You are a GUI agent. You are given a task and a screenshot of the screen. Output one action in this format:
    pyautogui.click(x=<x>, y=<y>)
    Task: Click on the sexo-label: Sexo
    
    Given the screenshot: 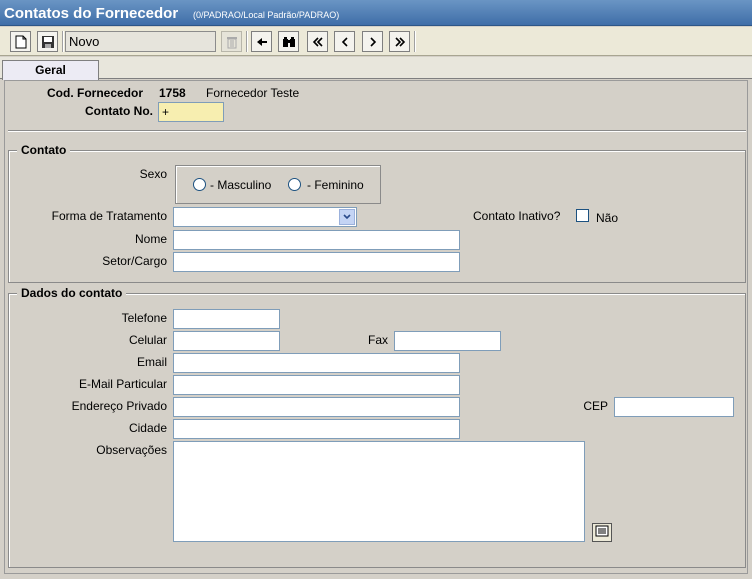 What is the action you would take?
    pyautogui.click(x=153, y=174)
    